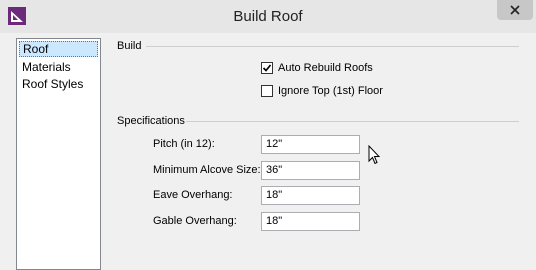 The width and height of the screenshot is (536, 270). I want to click on build-heading: Build, so click(129, 46).